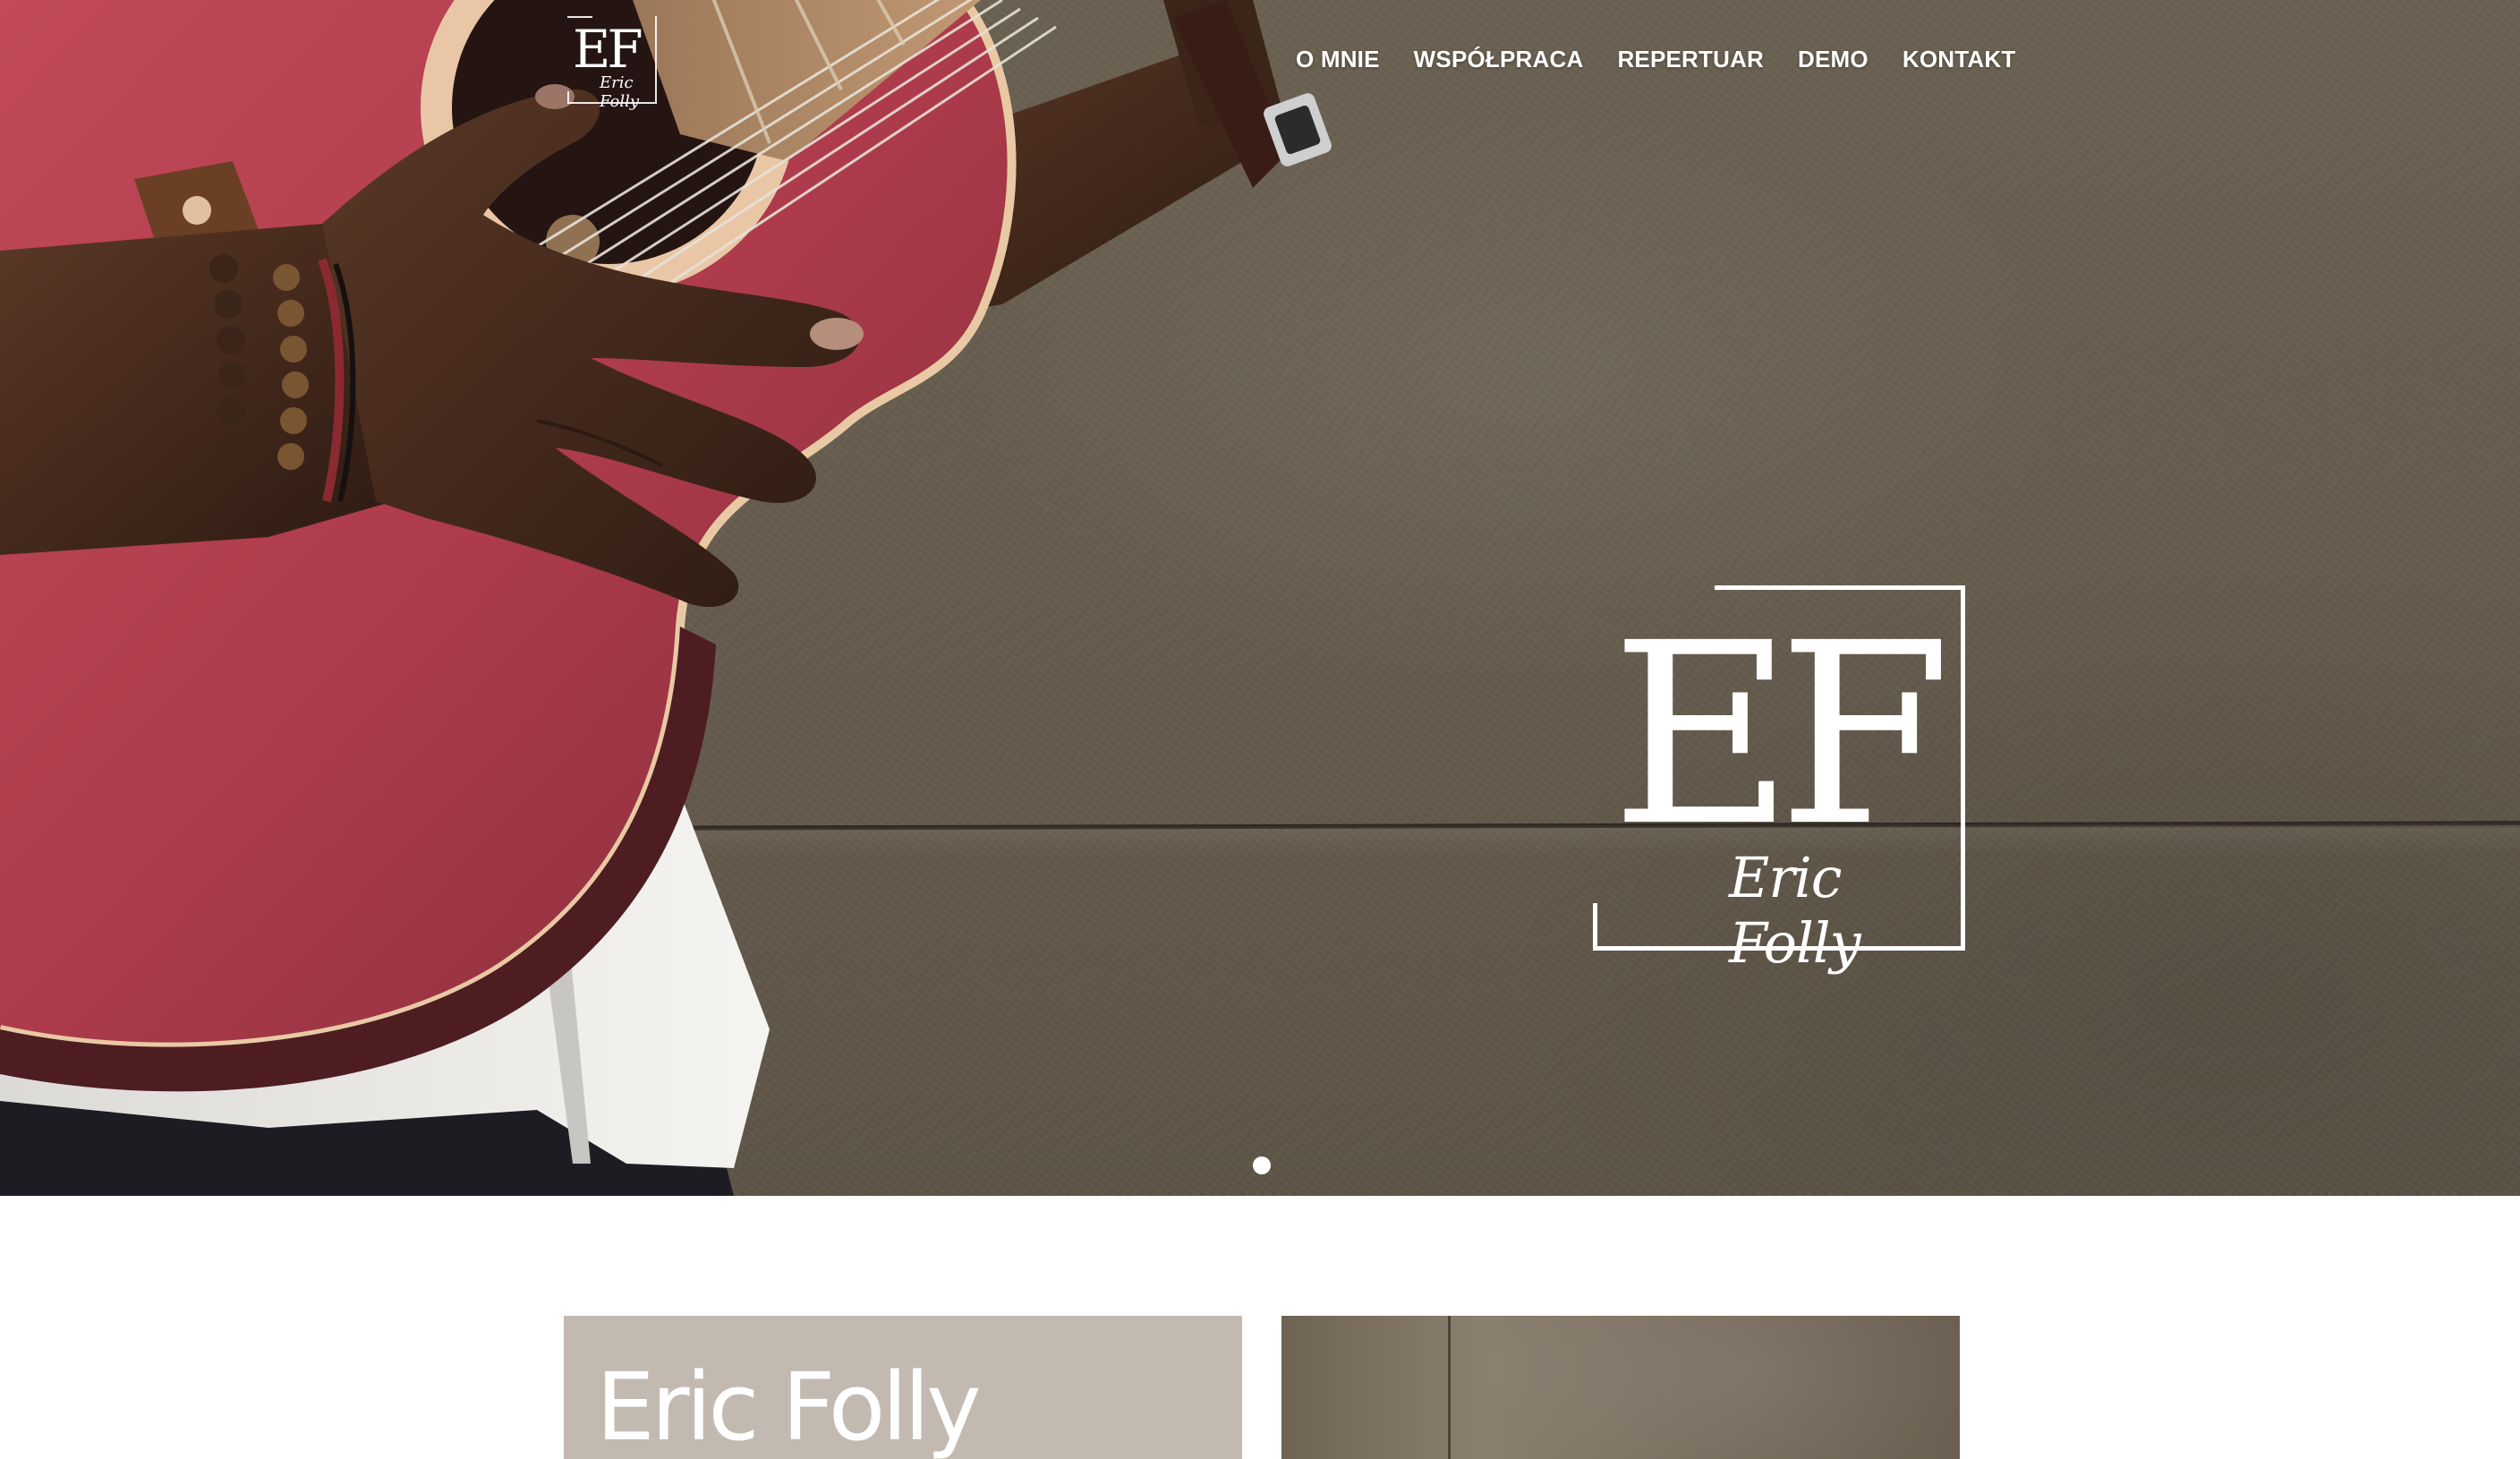 The height and width of the screenshot is (1459, 2520). Describe the element at coordinates (1795, 911) in the screenshot. I see `hero-logo-signature: Eric Folly` at that location.